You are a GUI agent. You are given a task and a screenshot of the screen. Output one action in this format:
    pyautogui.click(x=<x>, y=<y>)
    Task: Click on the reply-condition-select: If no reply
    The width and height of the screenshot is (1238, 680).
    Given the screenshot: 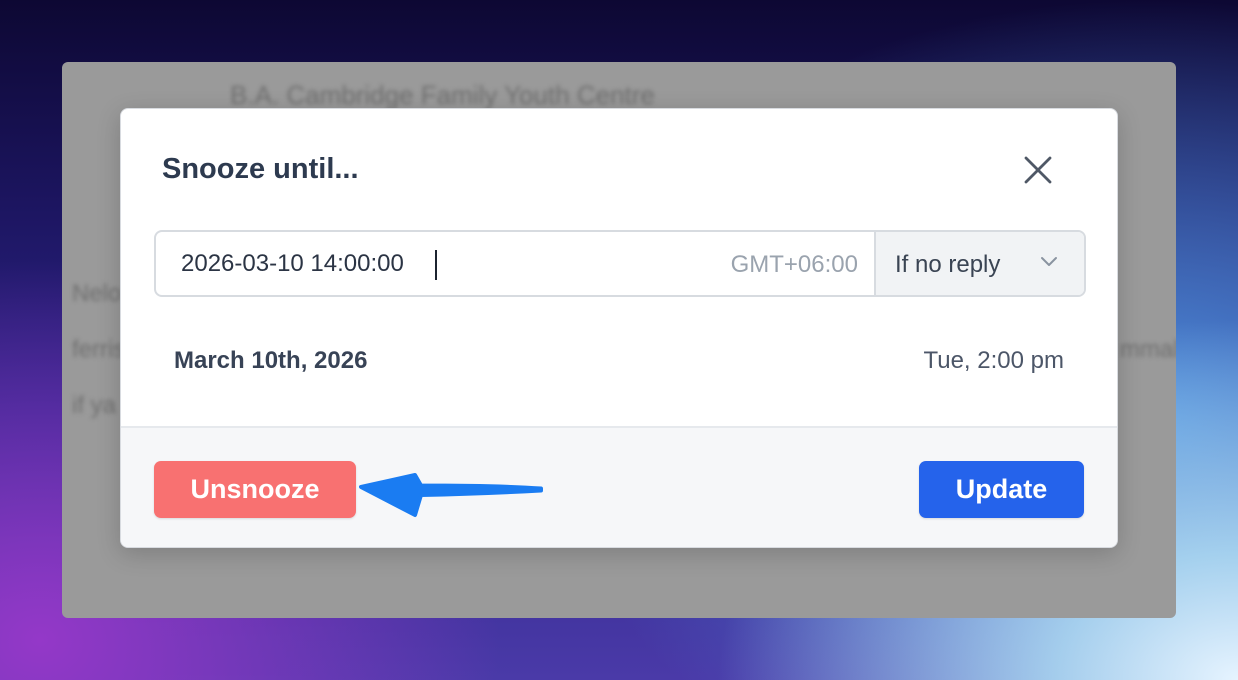 What is the action you would take?
    pyautogui.click(x=979, y=263)
    